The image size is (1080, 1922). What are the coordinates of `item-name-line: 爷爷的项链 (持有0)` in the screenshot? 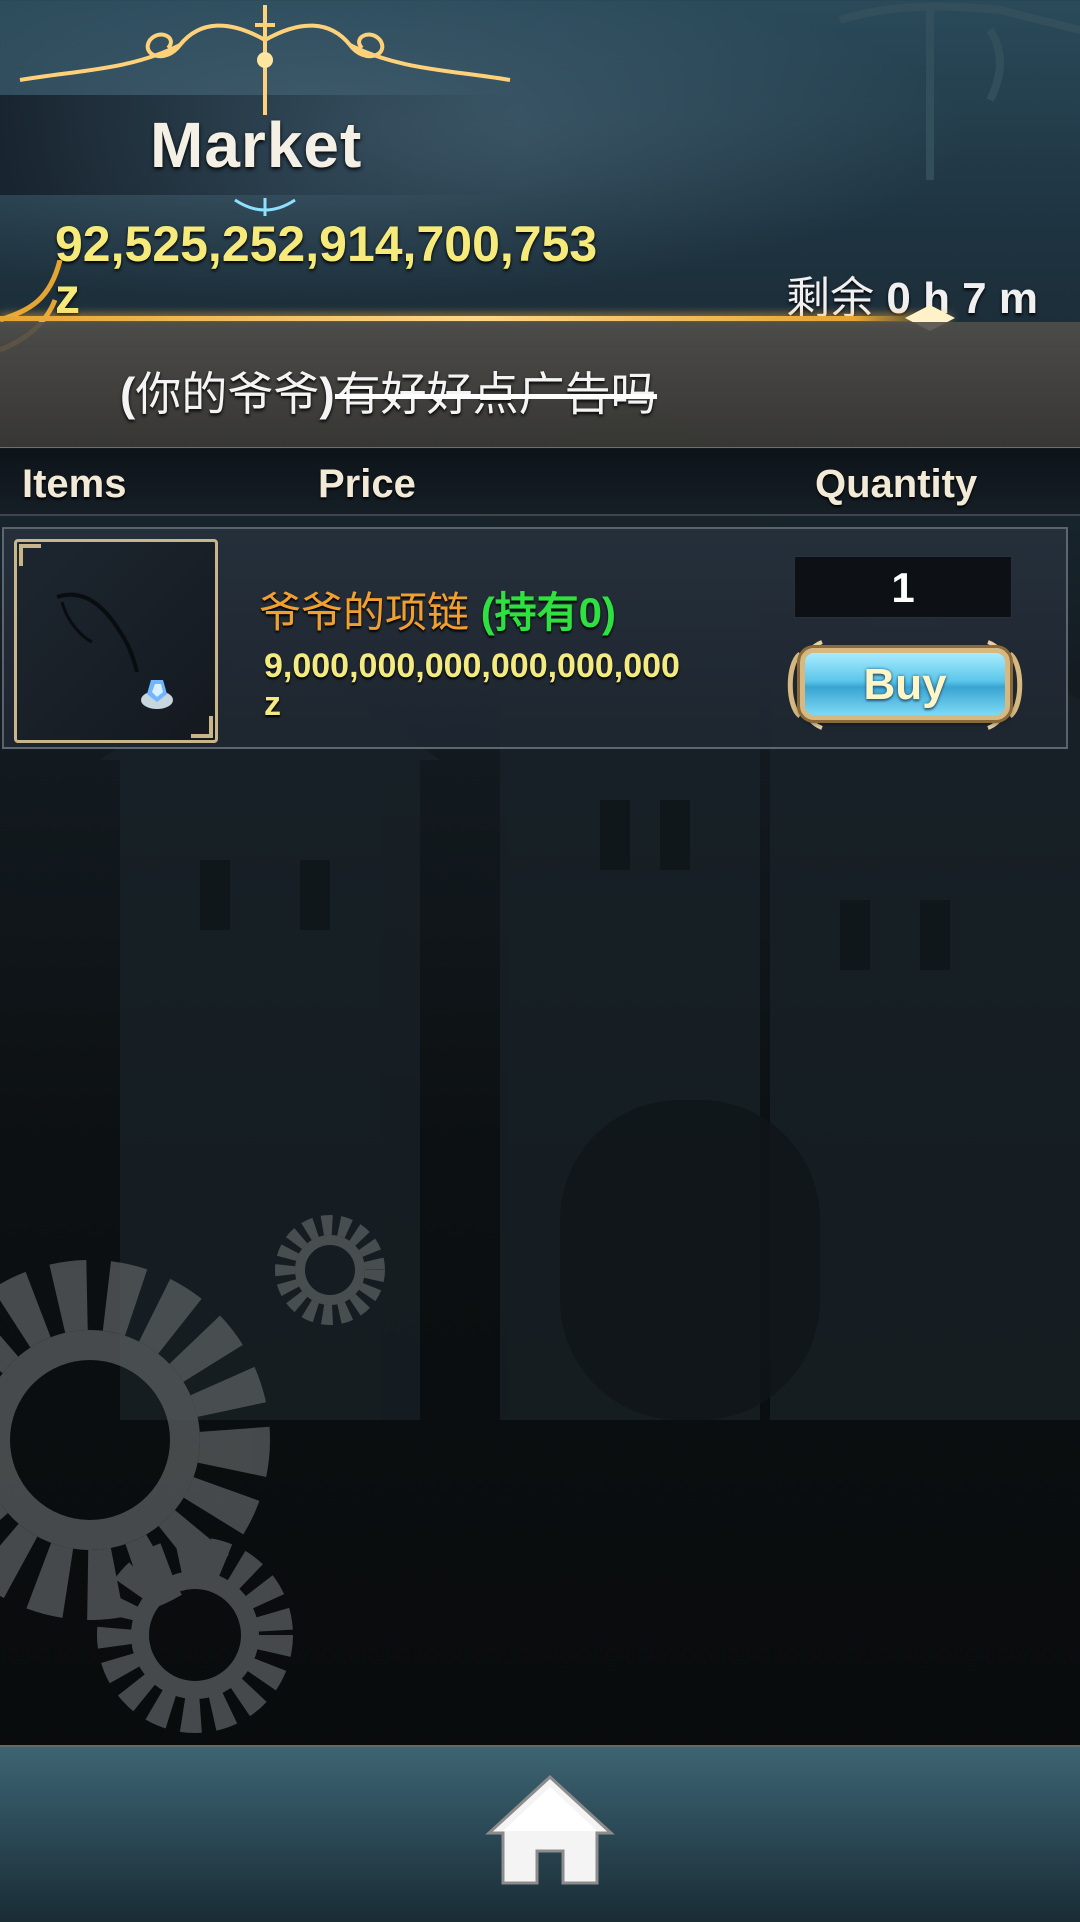 It's located at (437, 609).